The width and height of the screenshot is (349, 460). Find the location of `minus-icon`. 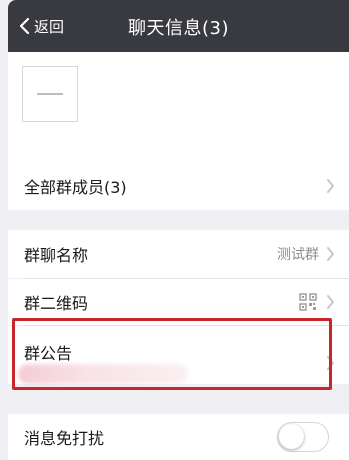

minus-icon is located at coordinates (50, 94).